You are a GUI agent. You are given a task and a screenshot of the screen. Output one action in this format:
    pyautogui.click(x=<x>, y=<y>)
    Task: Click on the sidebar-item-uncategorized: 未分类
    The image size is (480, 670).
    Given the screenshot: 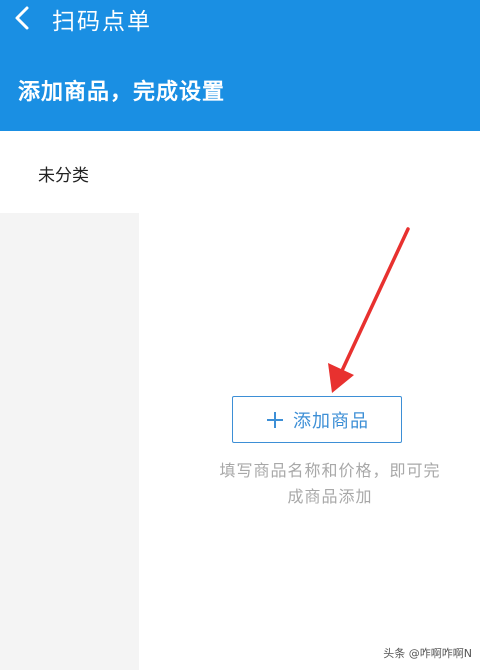 What is the action you would take?
    pyautogui.click(x=69, y=172)
    